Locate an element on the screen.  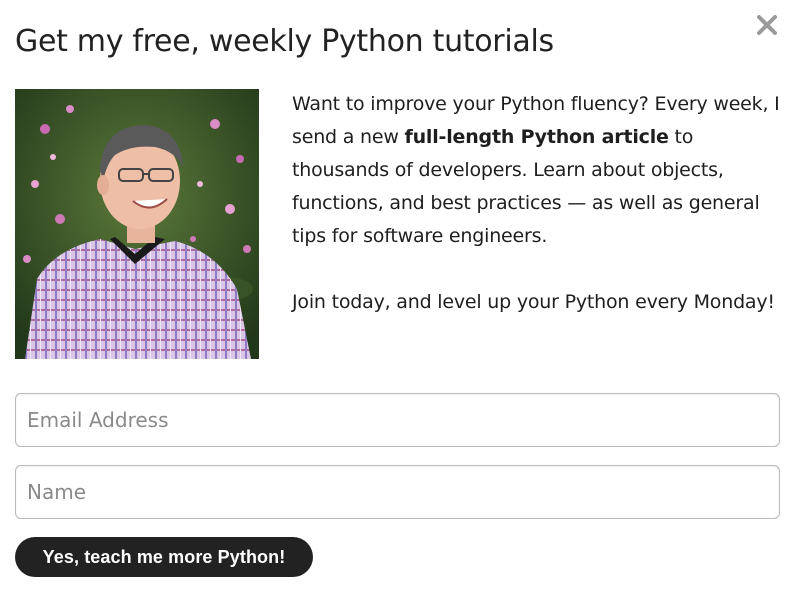
modal-title: Get my free, weekly Python tutorials is located at coordinates (284, 41).